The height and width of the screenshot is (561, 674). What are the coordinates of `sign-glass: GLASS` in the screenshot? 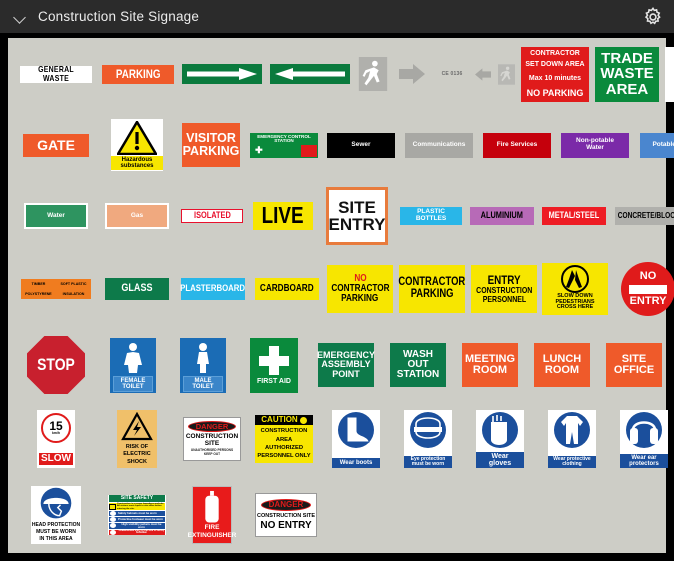 It's located at (137, 289).